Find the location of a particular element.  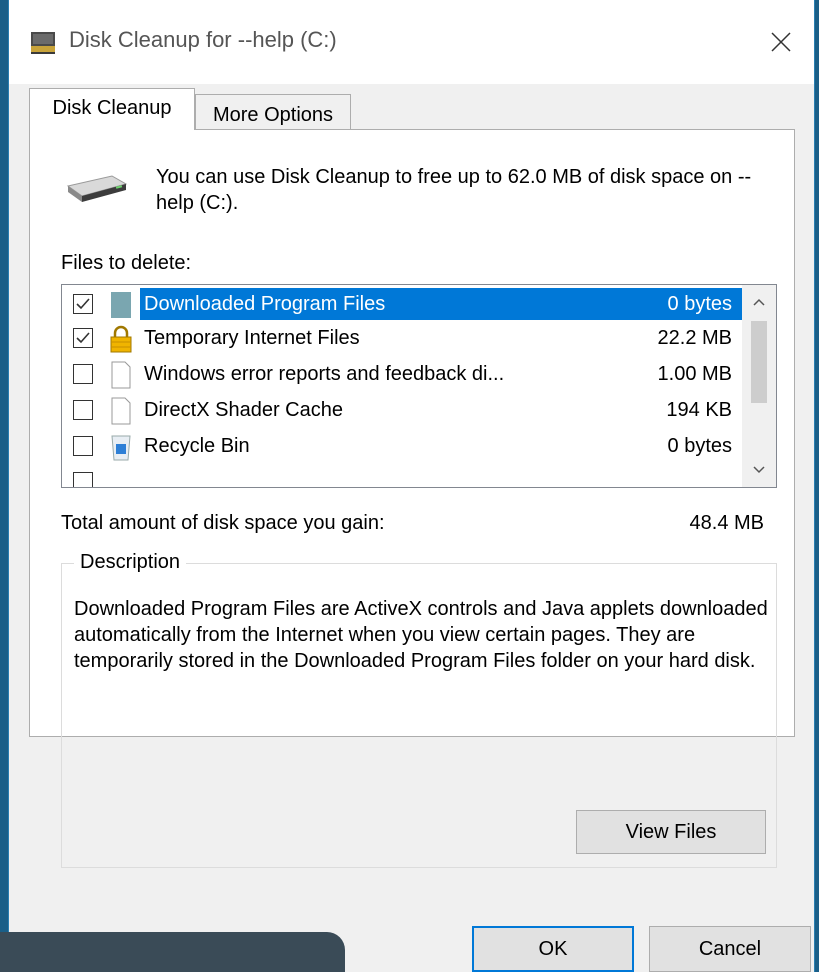

close-button is located at coordinates (781, 42).